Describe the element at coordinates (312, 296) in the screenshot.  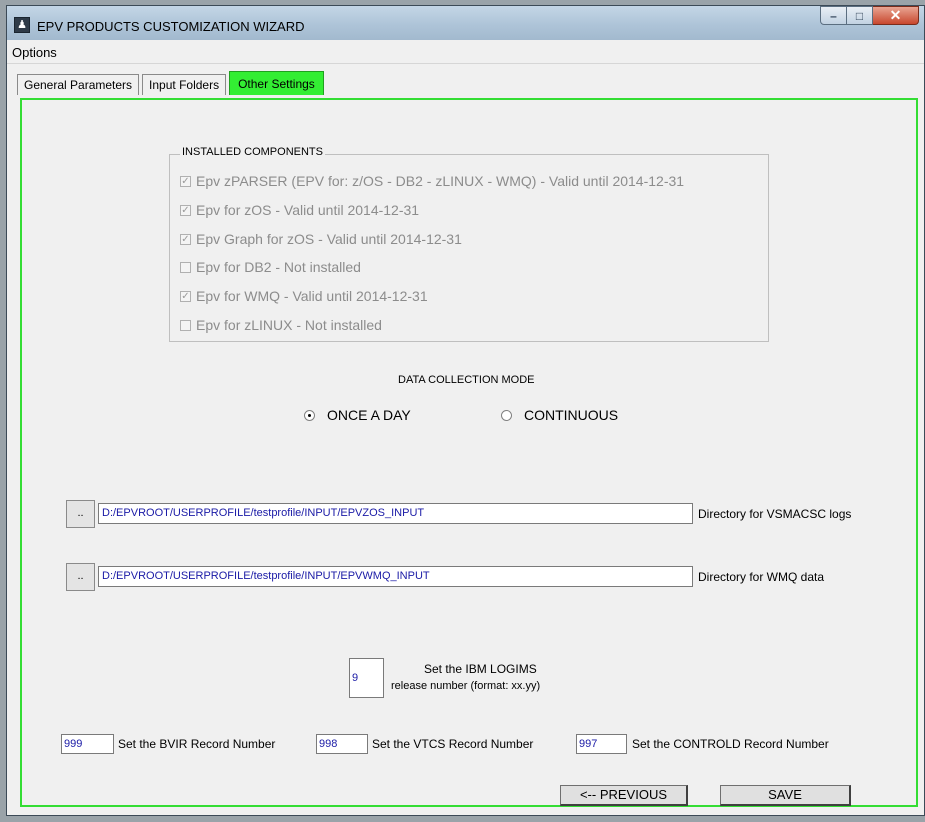
I see `component-label: Epv for WMQ - Valid until 2014-12-31` at that location.